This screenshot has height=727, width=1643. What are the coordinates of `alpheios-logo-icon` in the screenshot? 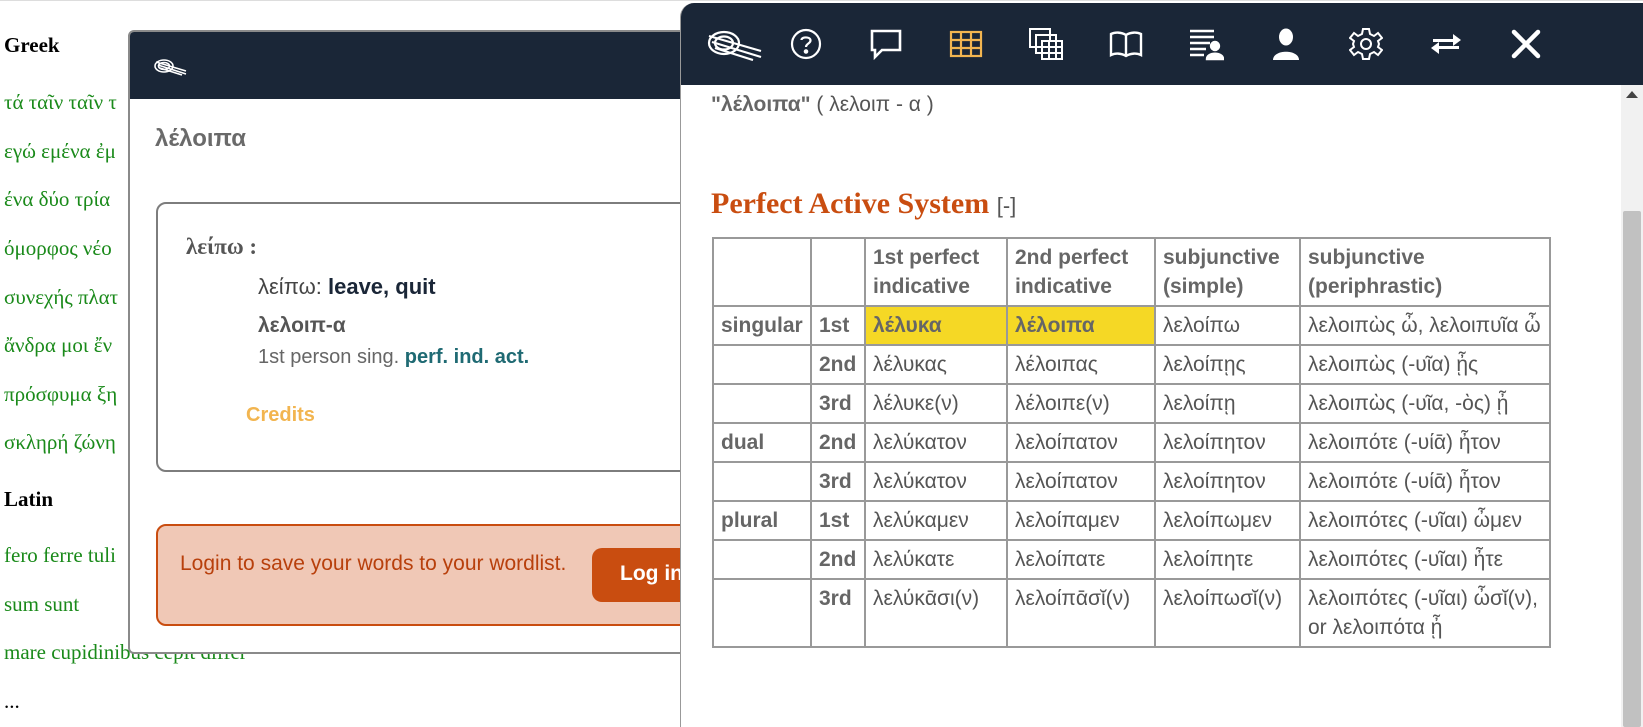 It's located at (734, 44).